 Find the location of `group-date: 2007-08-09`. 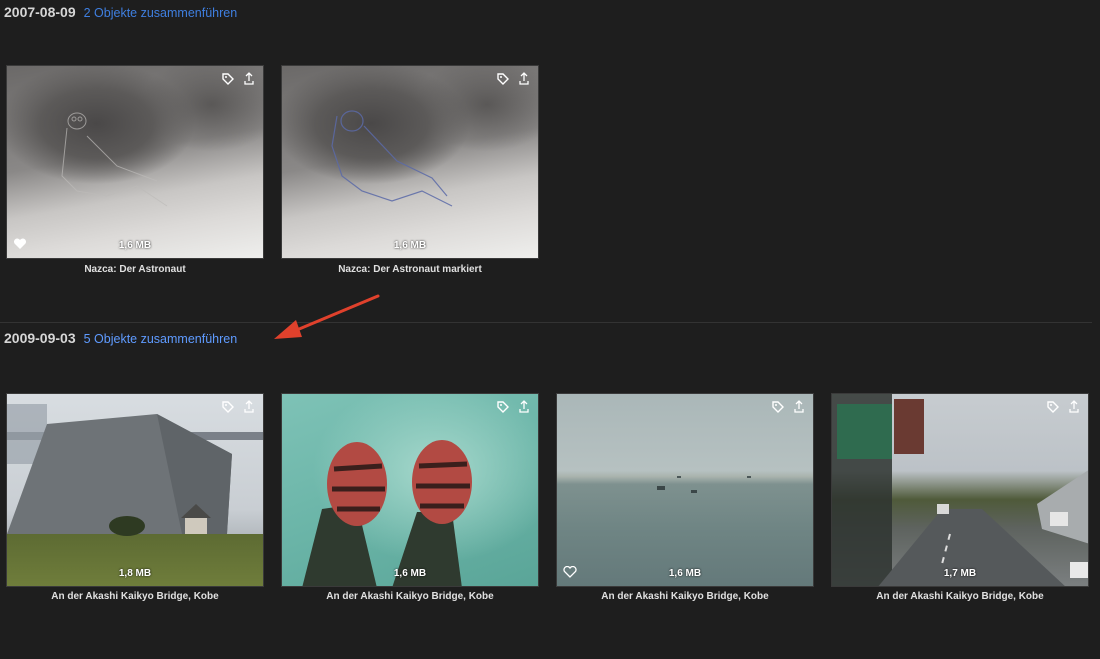

group-date: 2007-08-09 is located at coordinates (40, 12).